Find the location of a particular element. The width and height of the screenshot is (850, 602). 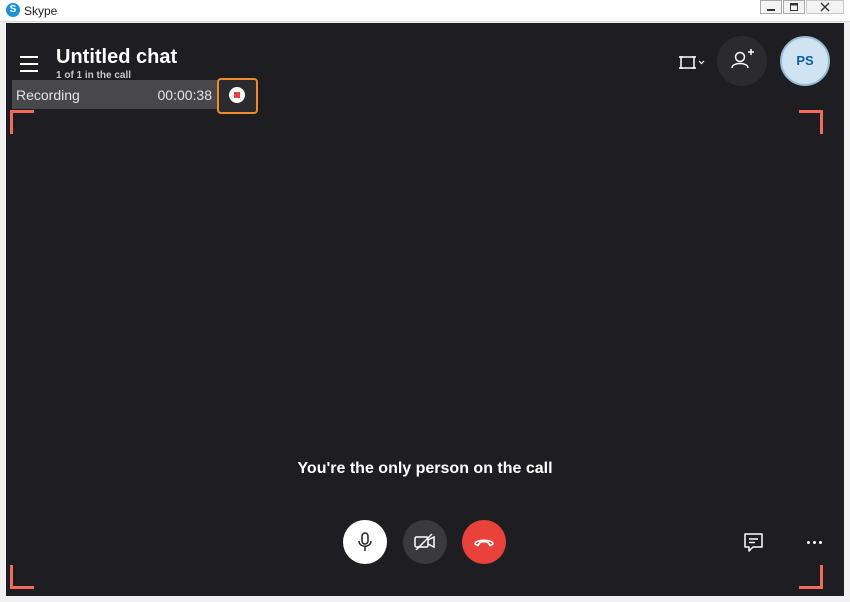

add-person-button is located at coordinates (742, 61).